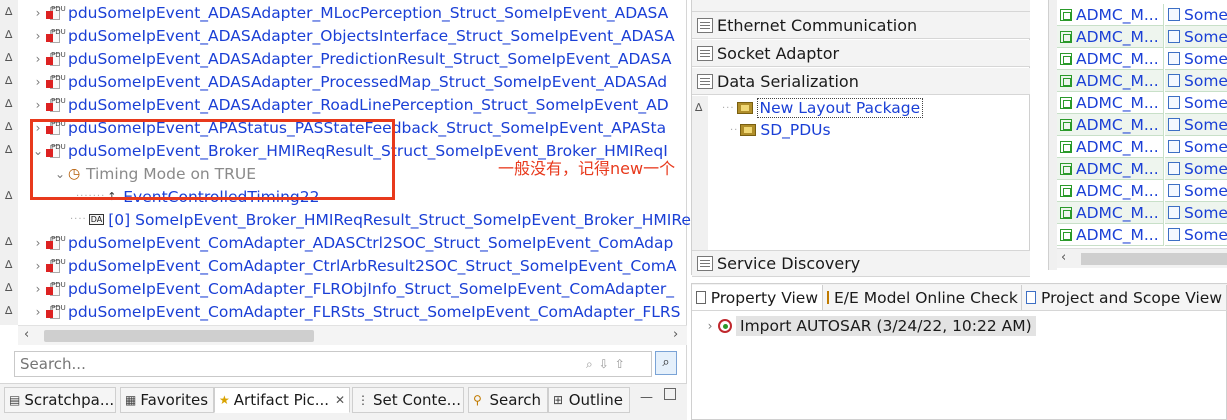  What do you see at coordinates (282, 400) in the screenshot?
I see `tab-artifact-picker: ★ Artifact Pic... ✕` at bounding box center [282, 400].